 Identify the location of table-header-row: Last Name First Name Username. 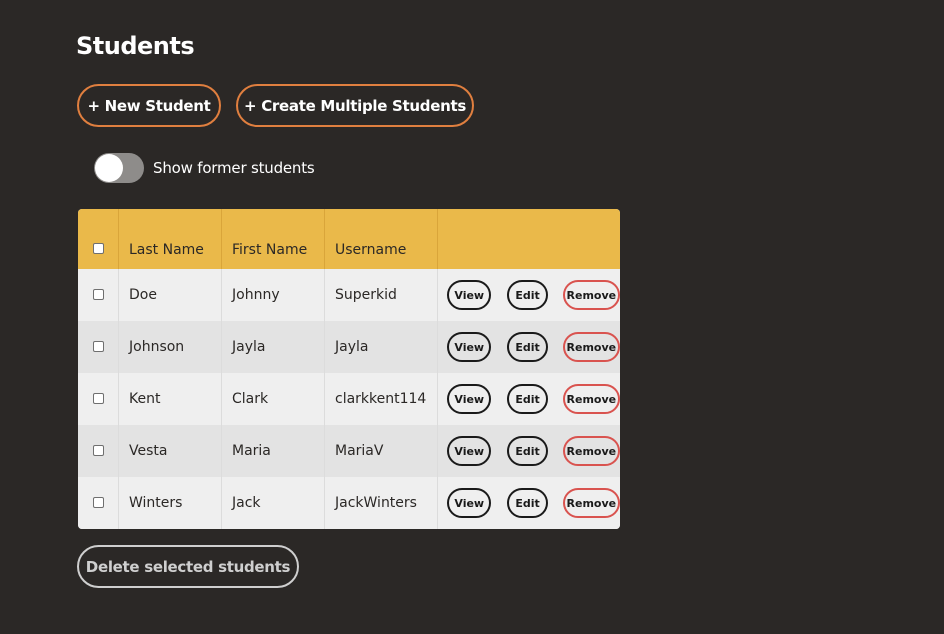
(349, 239).